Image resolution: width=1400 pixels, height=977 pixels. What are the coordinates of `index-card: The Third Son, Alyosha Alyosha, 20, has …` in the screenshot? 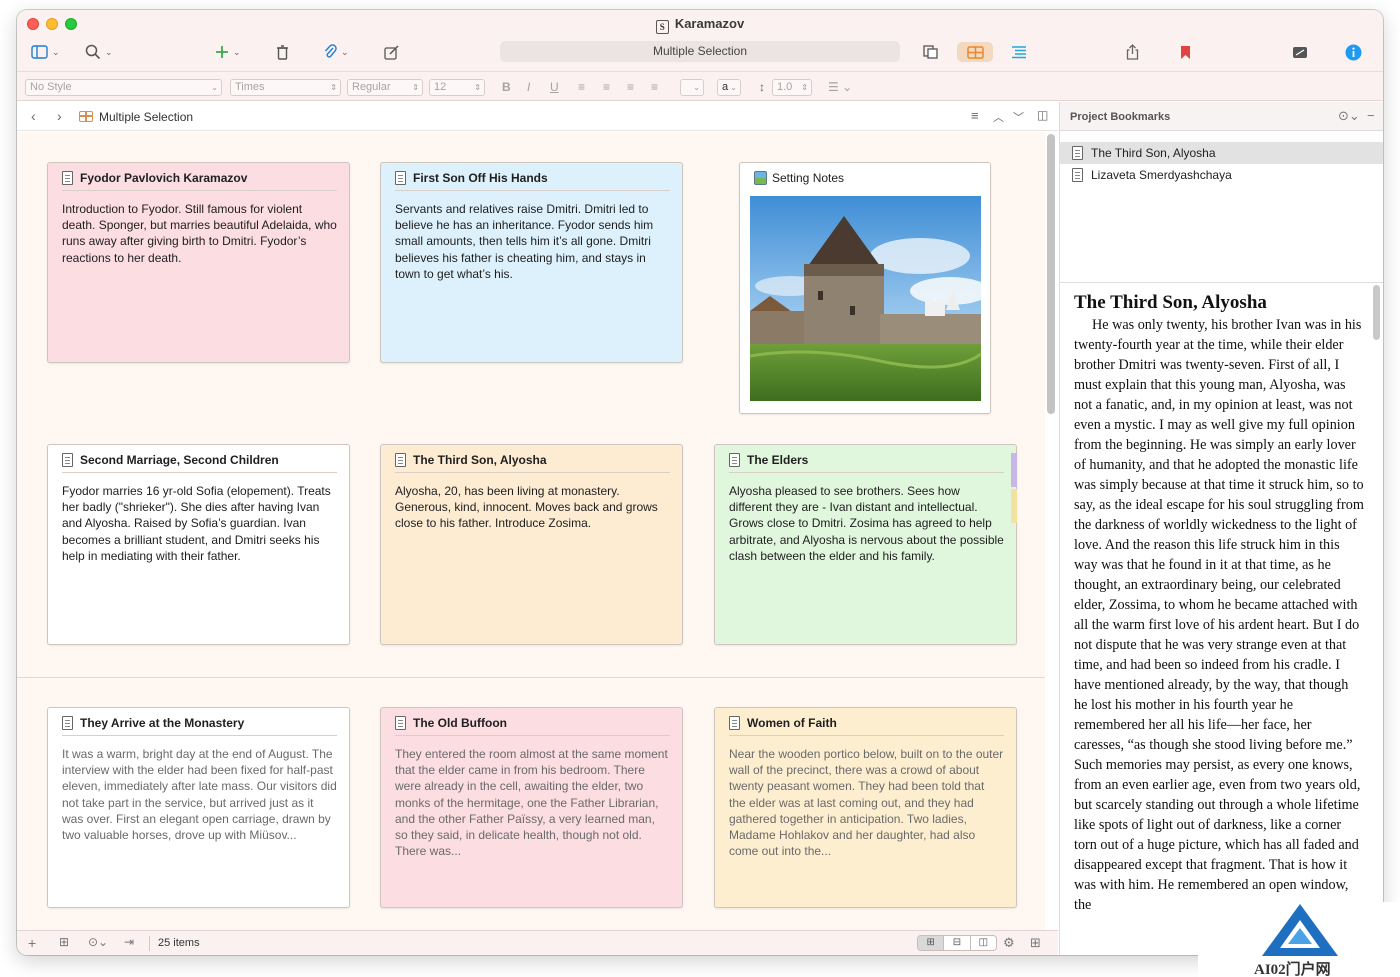 It's located at (531, 544).